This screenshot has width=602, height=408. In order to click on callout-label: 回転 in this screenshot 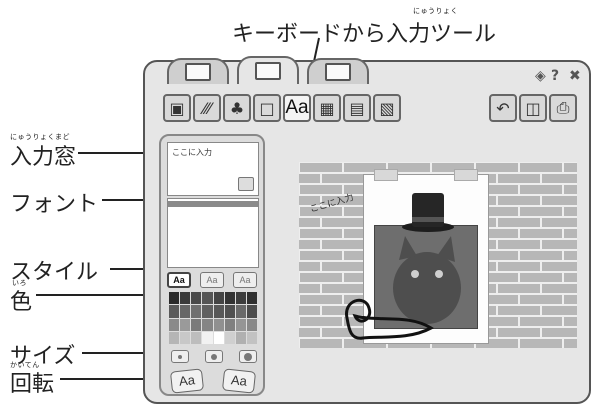, I will do `click(32, 384)`.